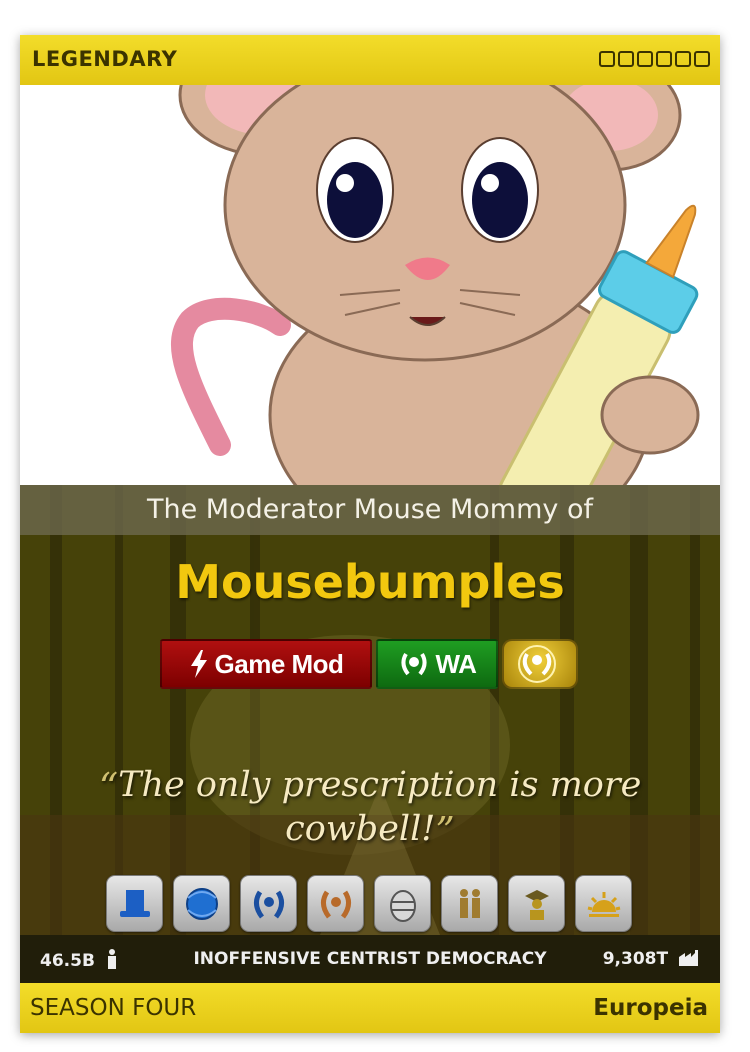  I want to click on top-hat-icon, so click(134, 903).